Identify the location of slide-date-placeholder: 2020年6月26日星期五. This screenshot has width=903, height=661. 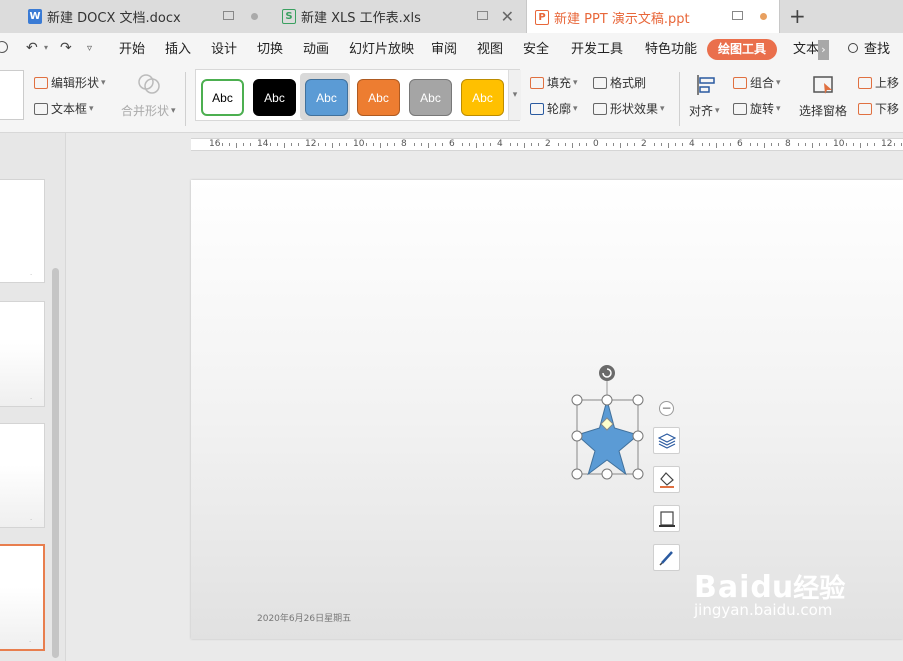
(304, 617).